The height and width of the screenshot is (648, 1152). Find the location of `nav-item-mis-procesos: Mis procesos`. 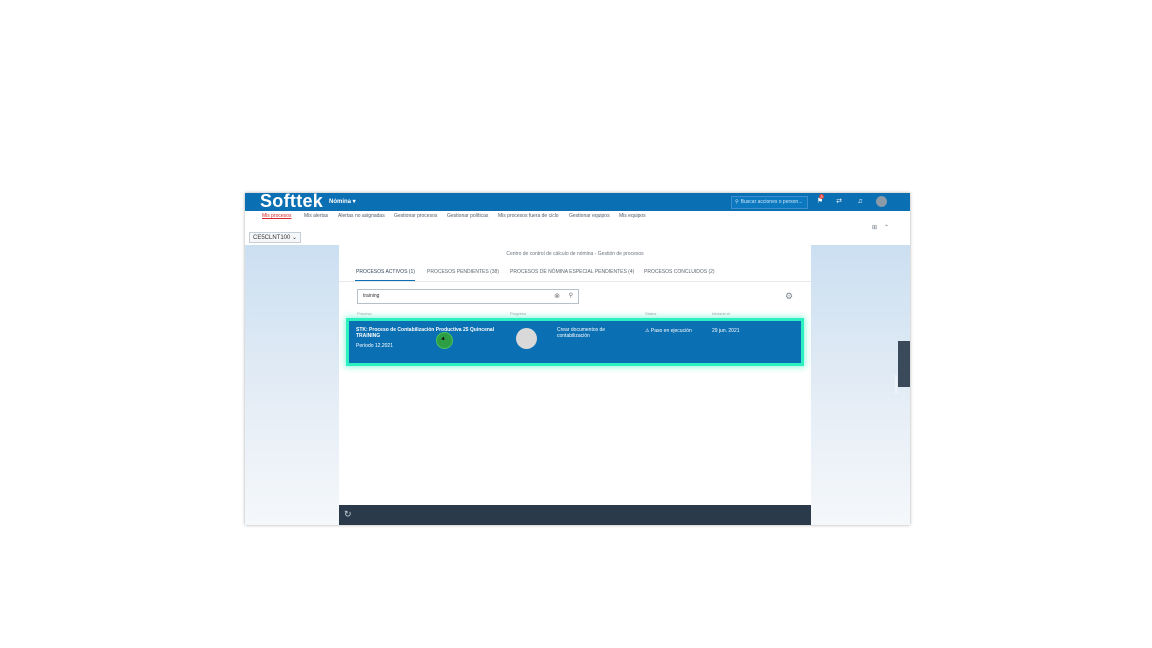

nav-item-mis-procesos: Mis procesos is located at coordinates (276, 216).